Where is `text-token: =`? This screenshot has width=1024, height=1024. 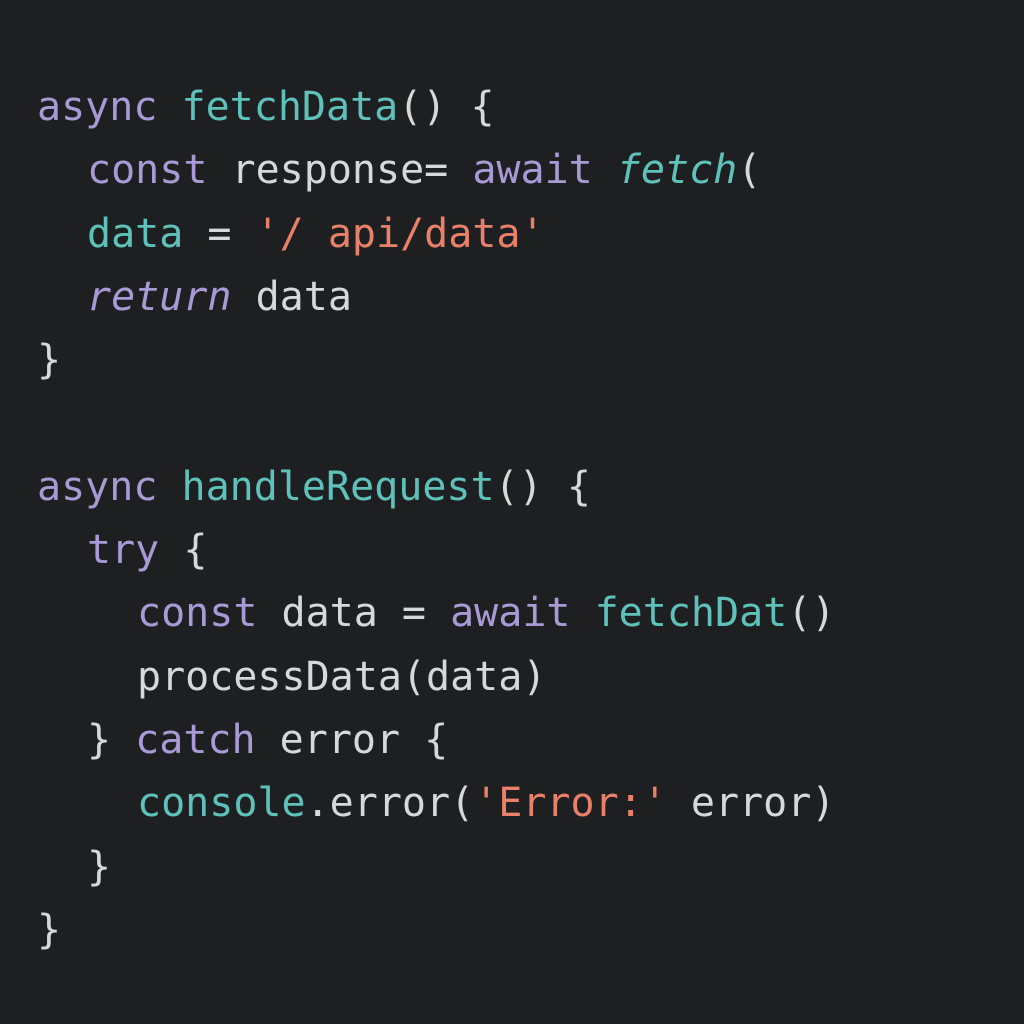 text-token: = is located at coordinates (219, 233).